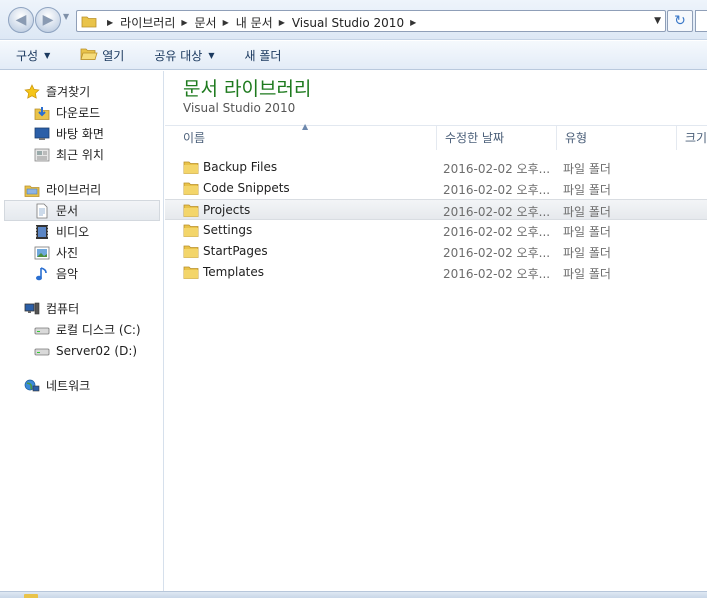 This screenshot has height=598, width=707. I want to click on new-folder-label: 새 폴더, so click(263, 55).